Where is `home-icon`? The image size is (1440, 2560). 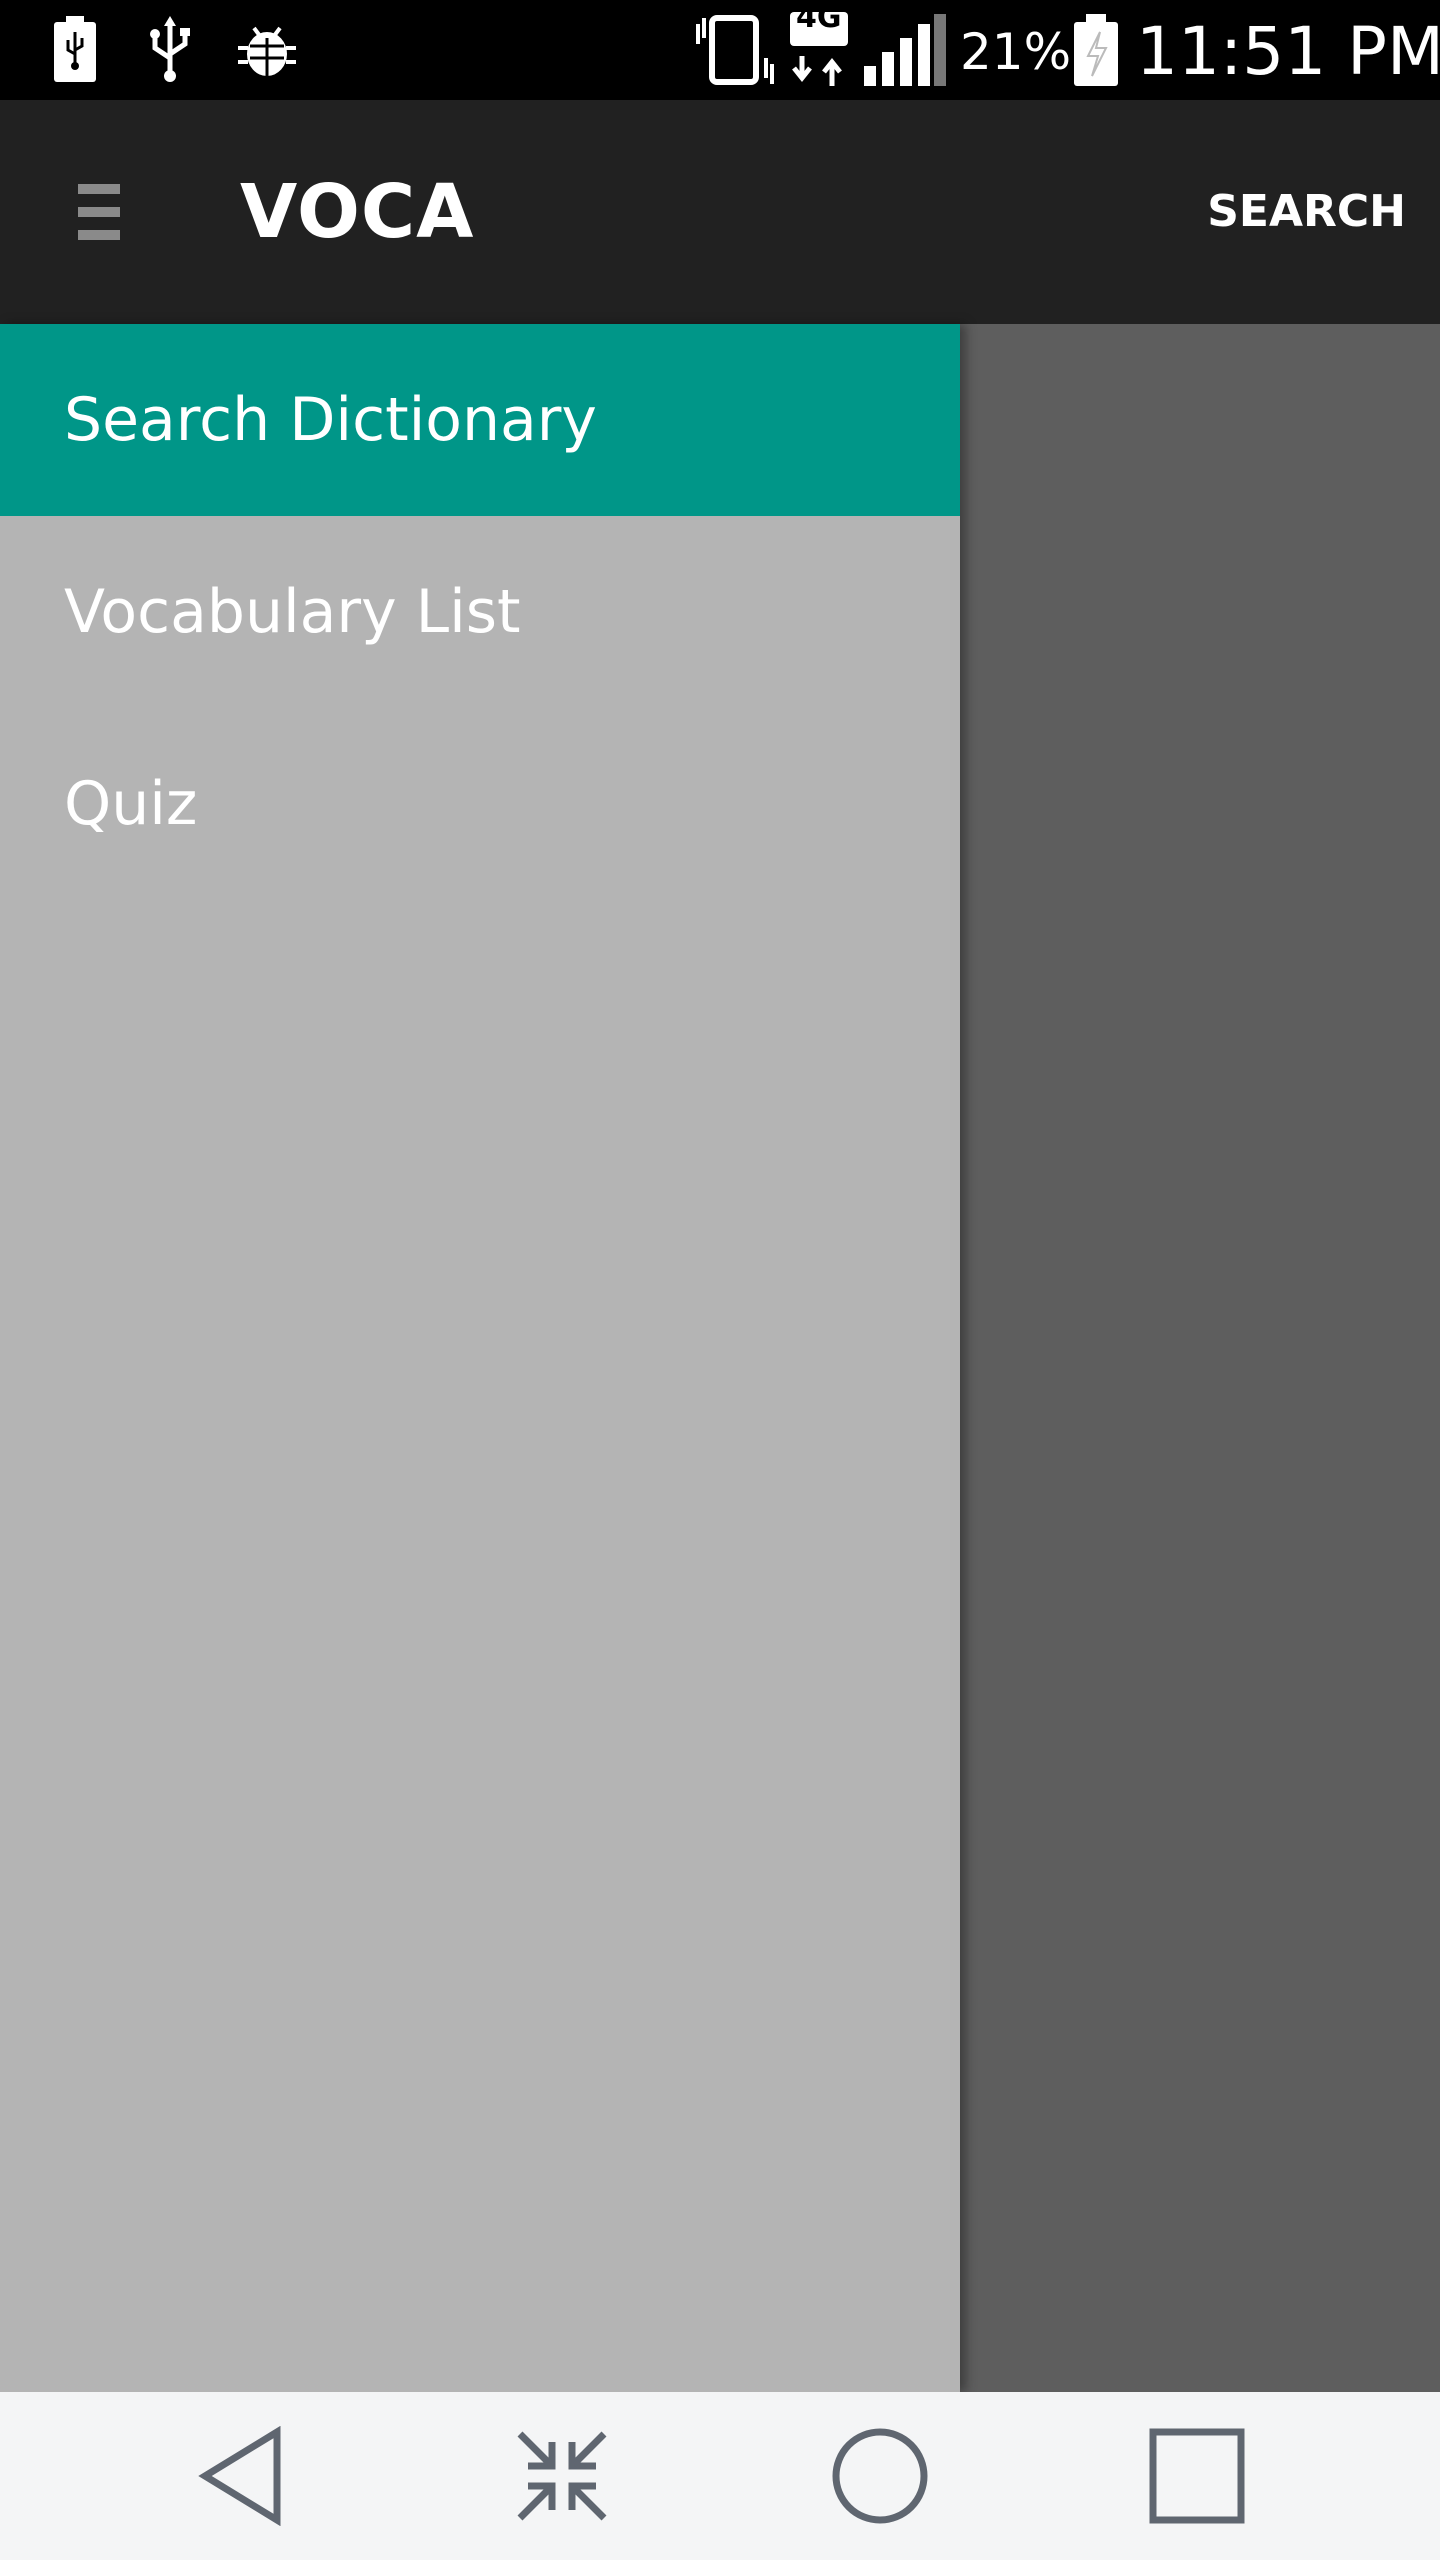
home-icon is located at coordinates (880, 2476).